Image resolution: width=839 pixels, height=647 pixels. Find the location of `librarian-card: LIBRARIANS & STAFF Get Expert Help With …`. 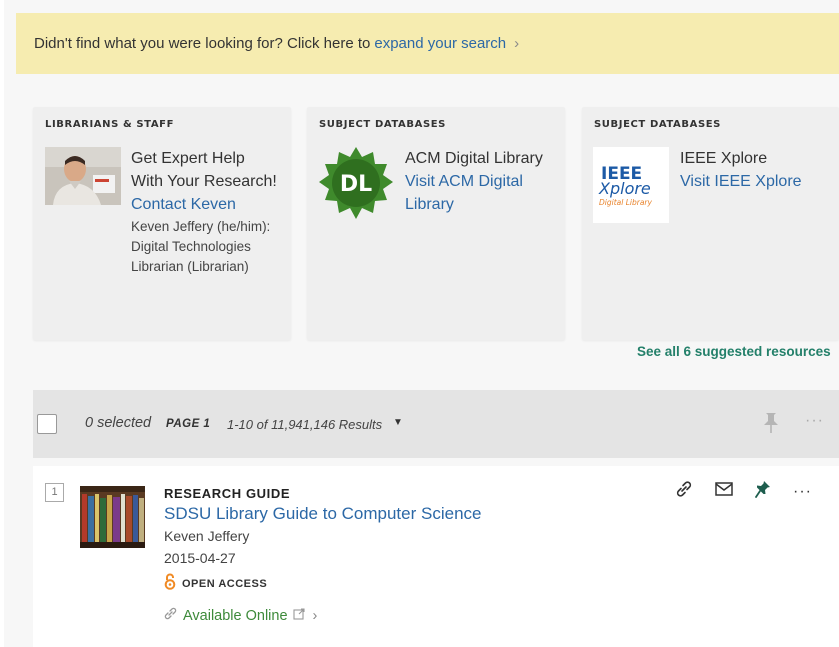

librarian-card: LIBRARIANS & STAFF Get Expert Help With … is located at coordinates (162, 223).